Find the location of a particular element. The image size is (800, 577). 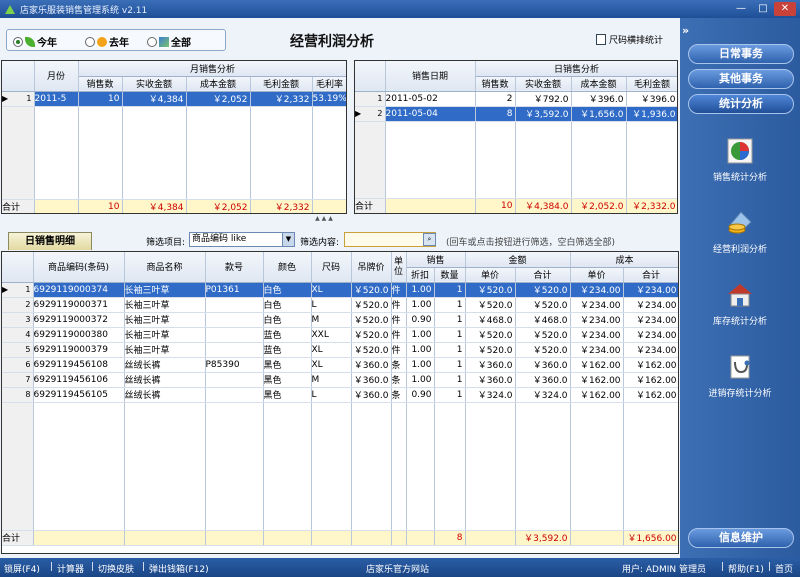

col-cost-price: 单价 is located at coordinates (597, 275).